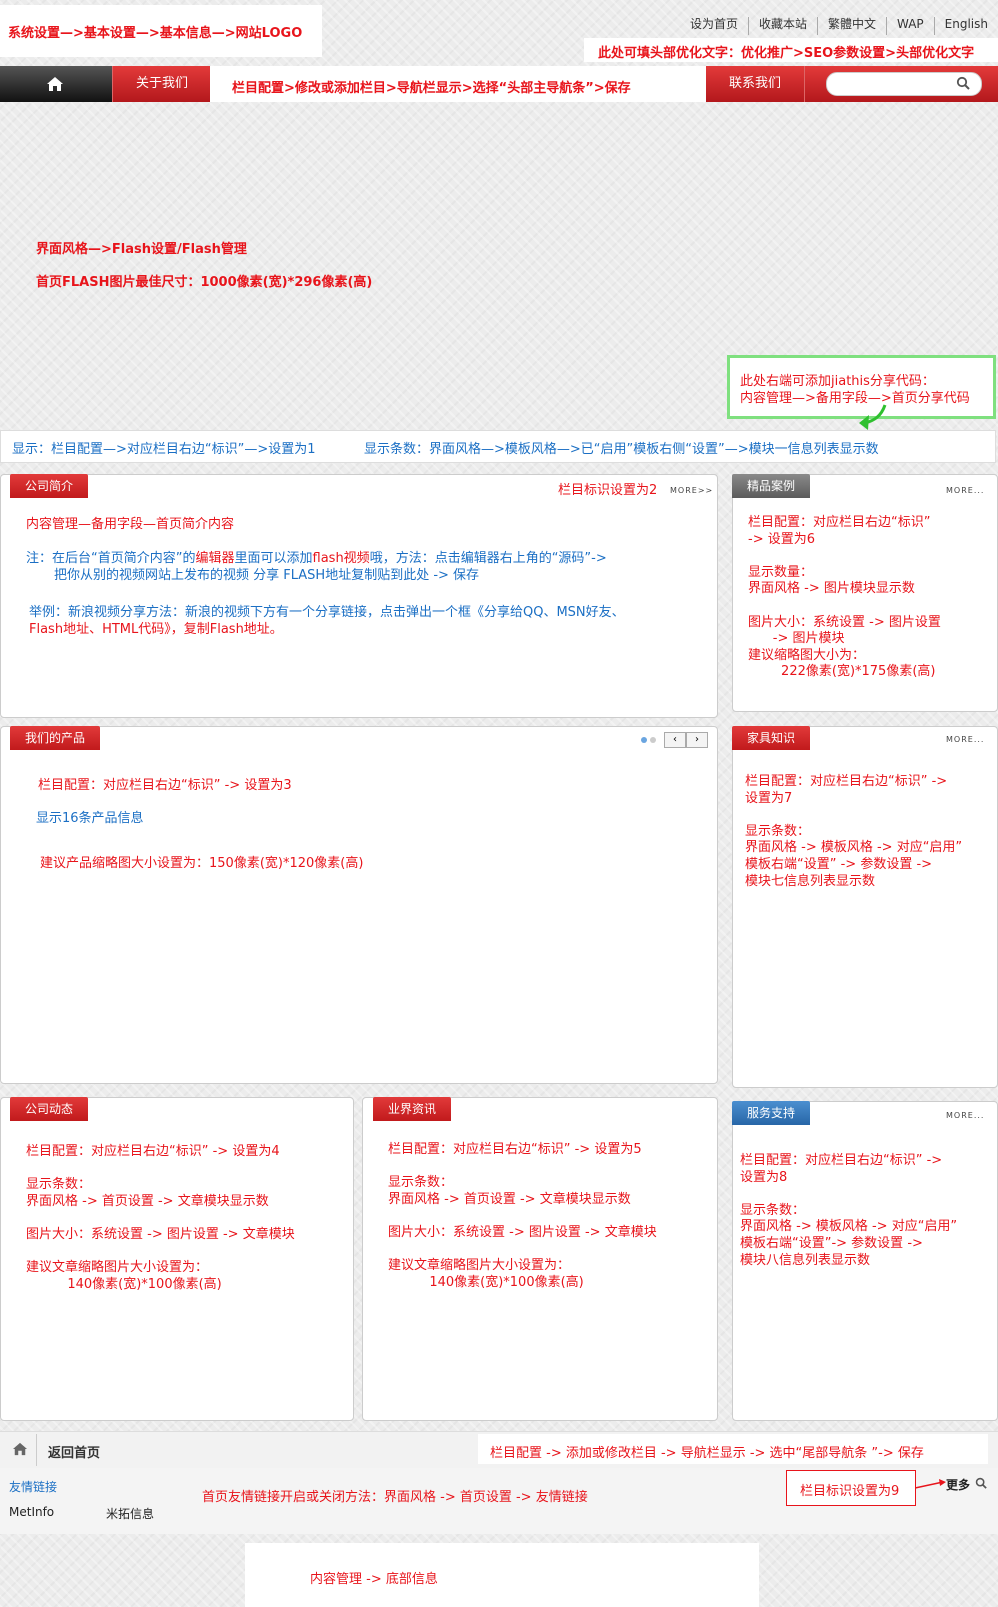 This screenshot has height=1607, width=998. What do you see at coordinates (958, 1484) in the screenshot?
I see `friend-links-more: 更多` at bounding box center [958, 1484].